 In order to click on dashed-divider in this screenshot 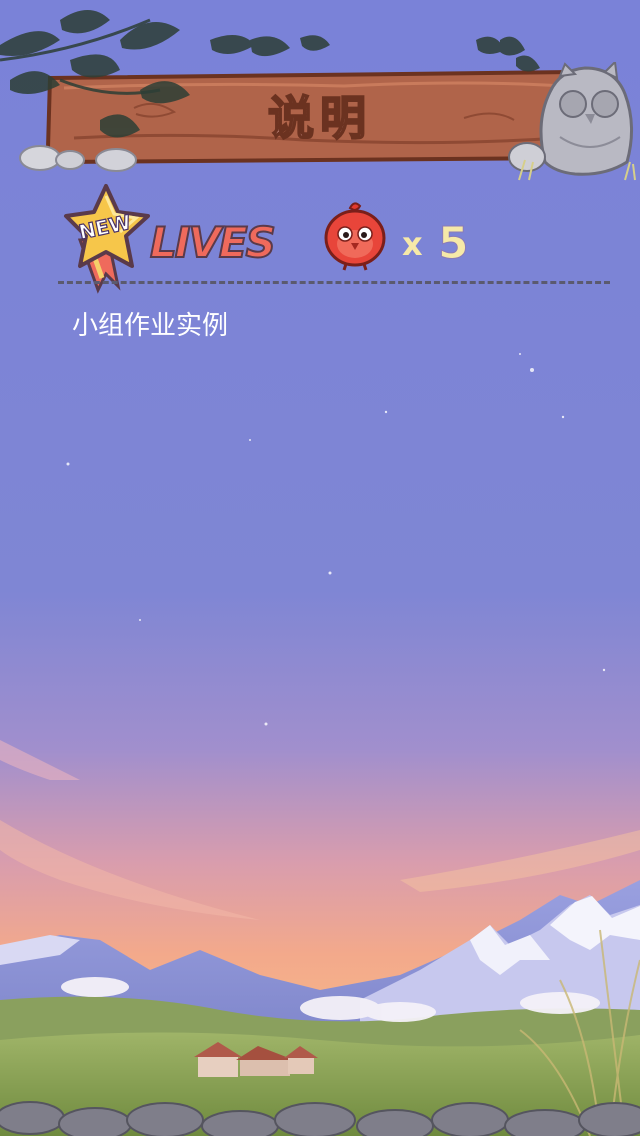, I will do `click(334, 282)`.